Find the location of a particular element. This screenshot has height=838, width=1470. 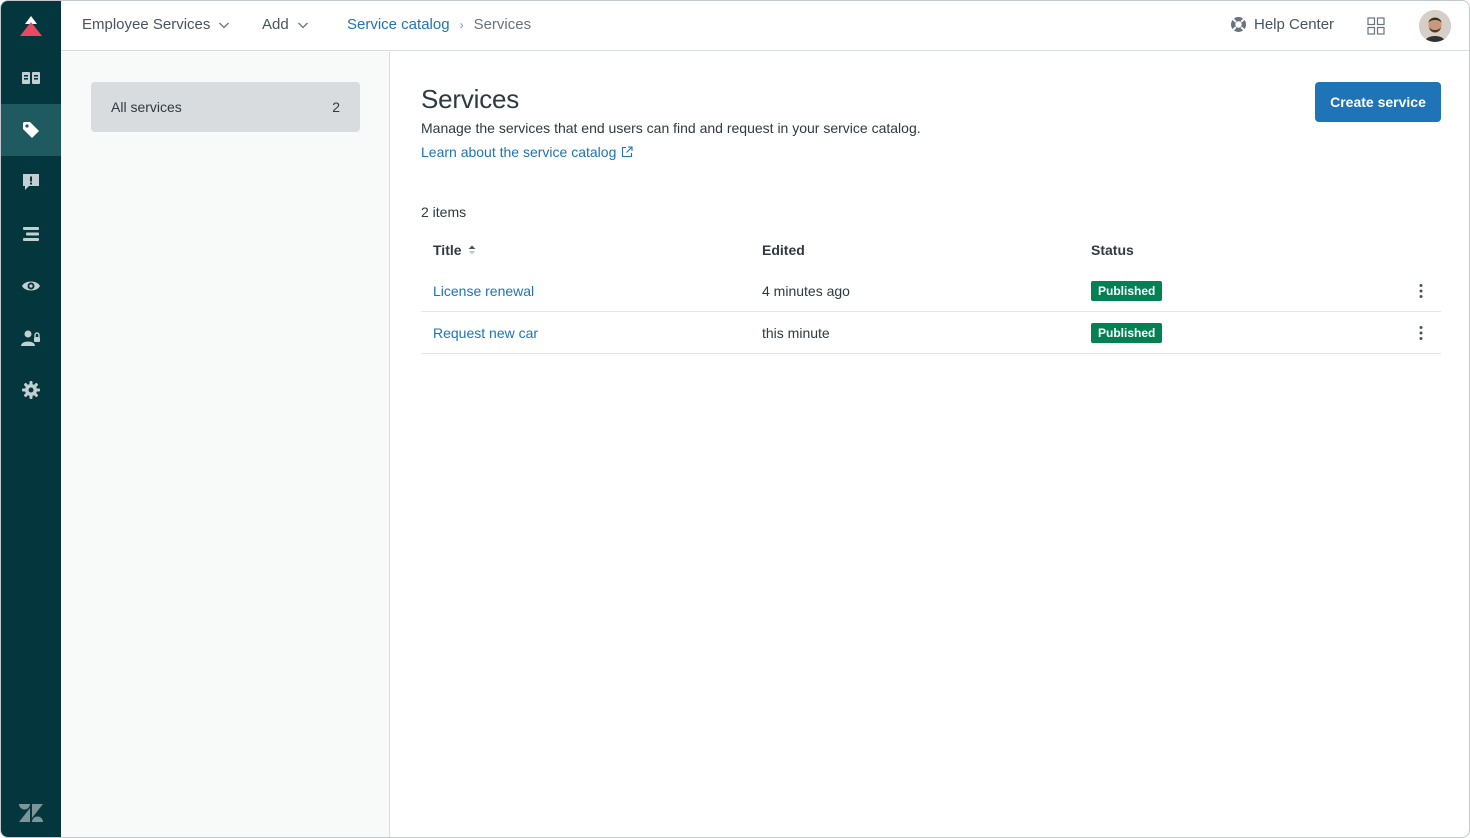

table-header: Title Edited Status is located at coordinates (931, 250).